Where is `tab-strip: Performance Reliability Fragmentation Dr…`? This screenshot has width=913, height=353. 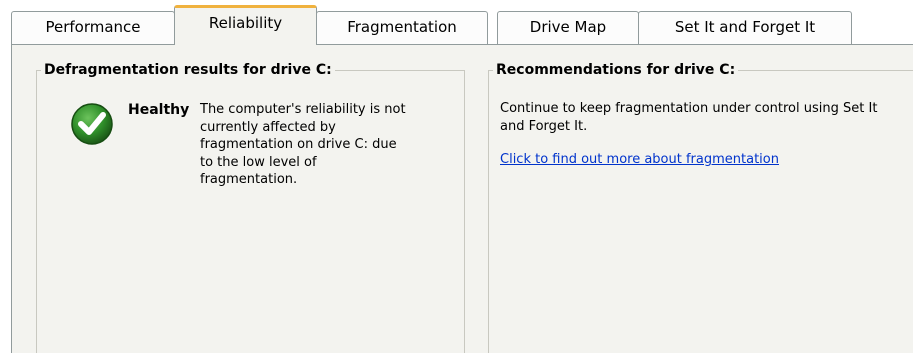 tab-strip: Performance Reliability Fragmentation Dr… is located at coordinates (456, 22).